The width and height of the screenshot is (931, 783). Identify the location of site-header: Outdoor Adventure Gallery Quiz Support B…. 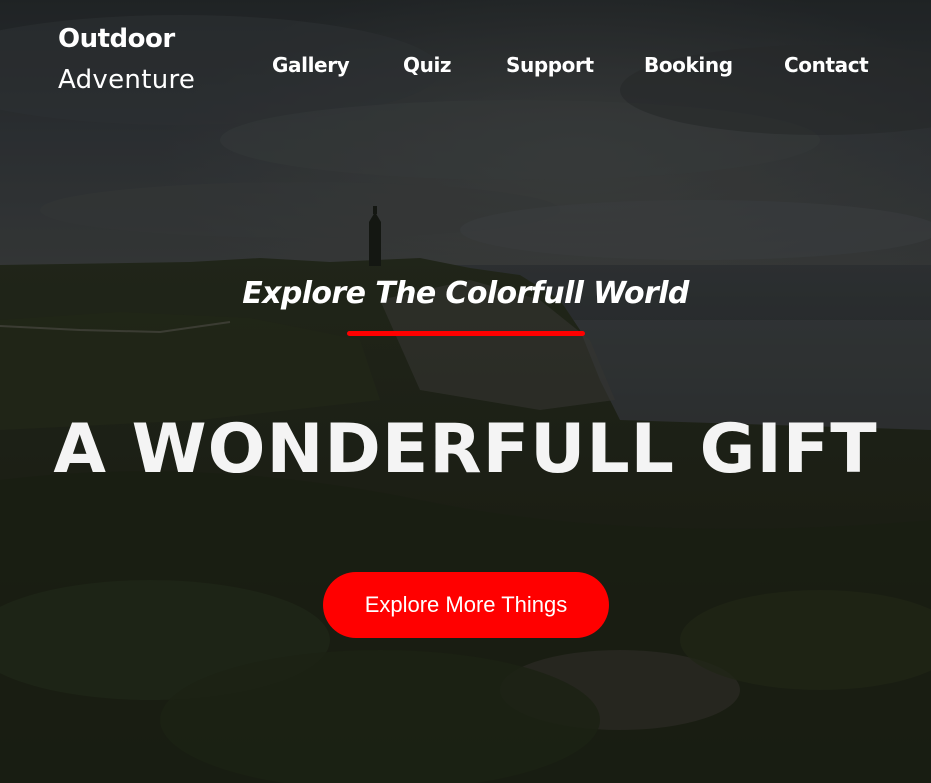
(465, 55).